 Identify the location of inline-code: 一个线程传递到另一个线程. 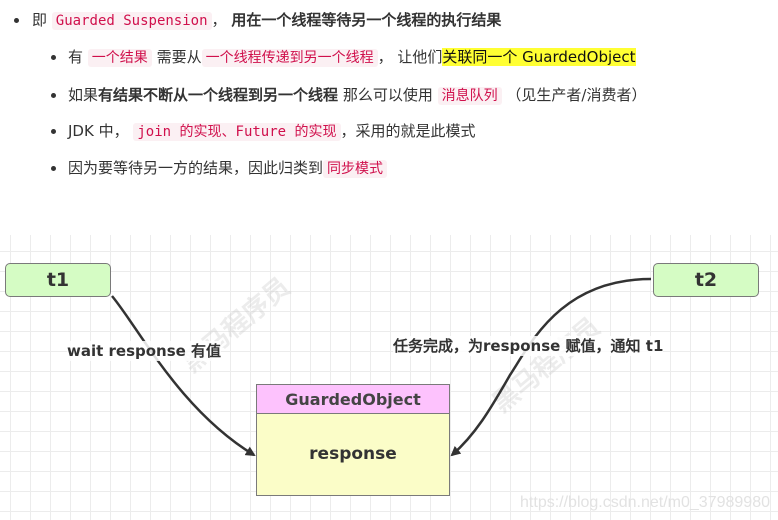
(289, 58).